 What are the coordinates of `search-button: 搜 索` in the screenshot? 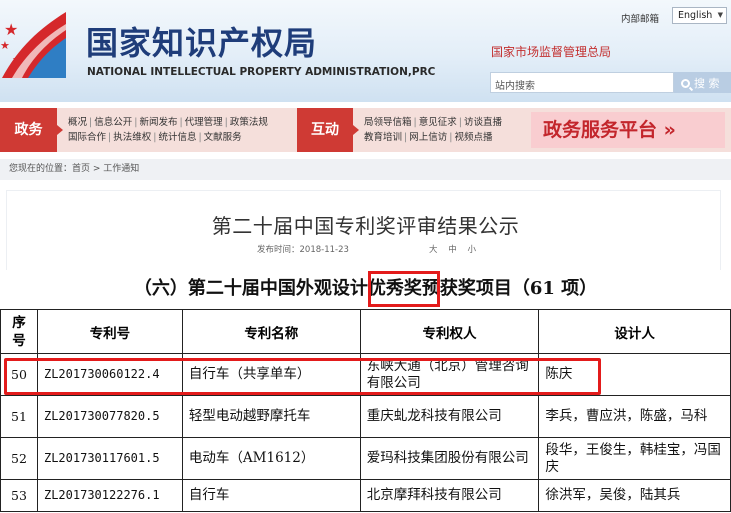 It's located at (702, 82).